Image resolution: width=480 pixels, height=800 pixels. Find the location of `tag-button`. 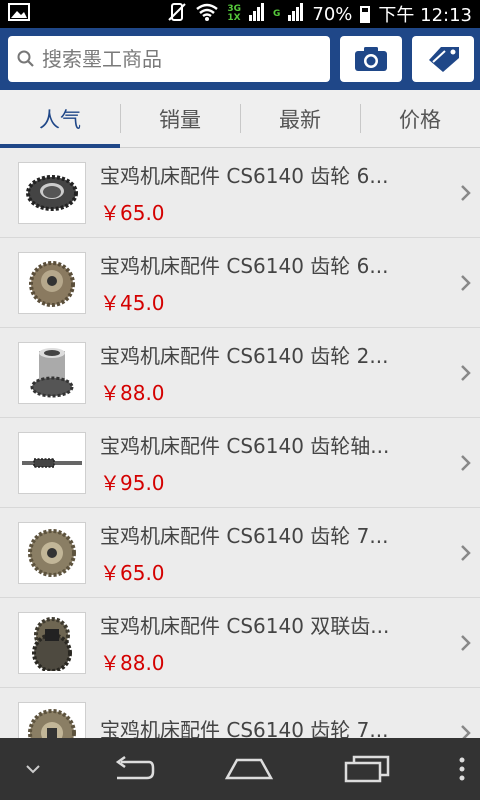

tag-button is located at coordinates (443, 59).